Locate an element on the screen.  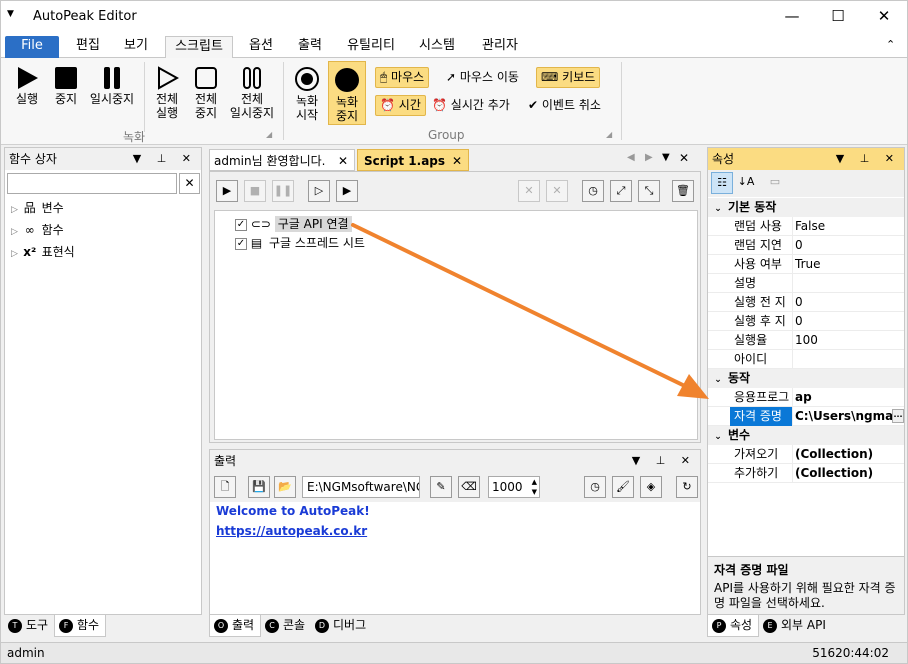
annotation-arrow is located at coordinates (530, 311).